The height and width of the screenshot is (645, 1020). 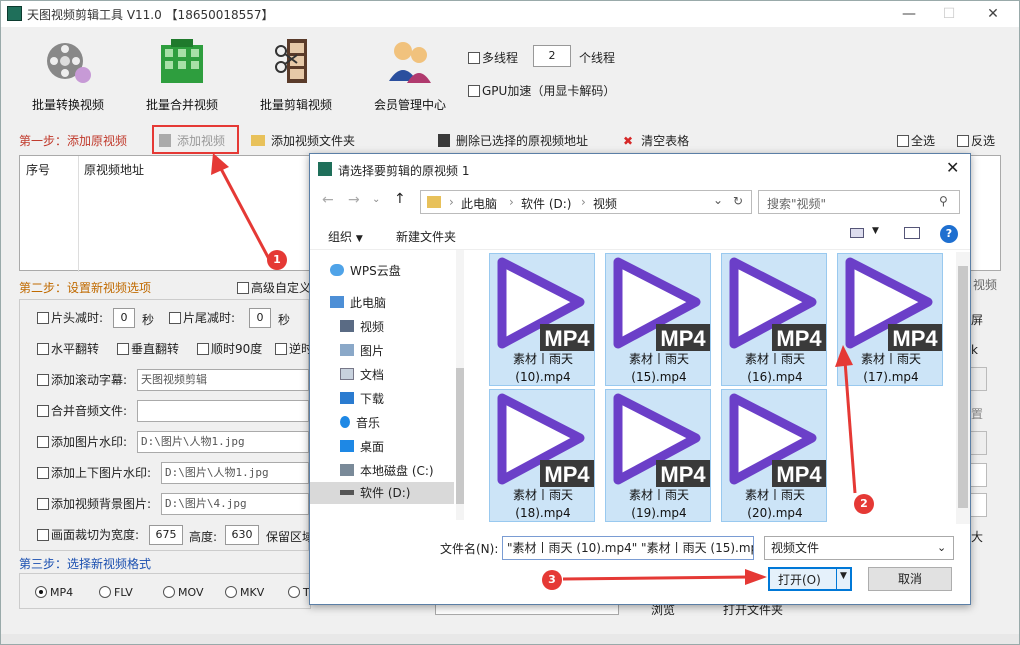 What do you see at coordinates (41, 592) in the screenshot?
I see `format-mp4-radio` at bounding box center [41, 592].